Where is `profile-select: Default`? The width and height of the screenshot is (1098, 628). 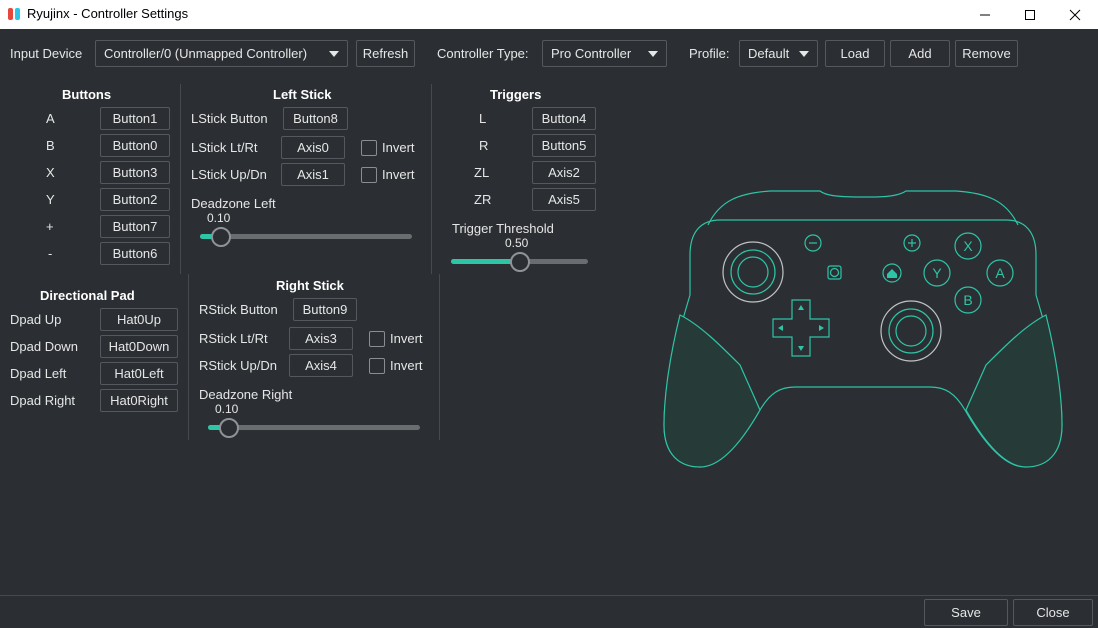
profile-select: Default is located at coordinates (778, 53).